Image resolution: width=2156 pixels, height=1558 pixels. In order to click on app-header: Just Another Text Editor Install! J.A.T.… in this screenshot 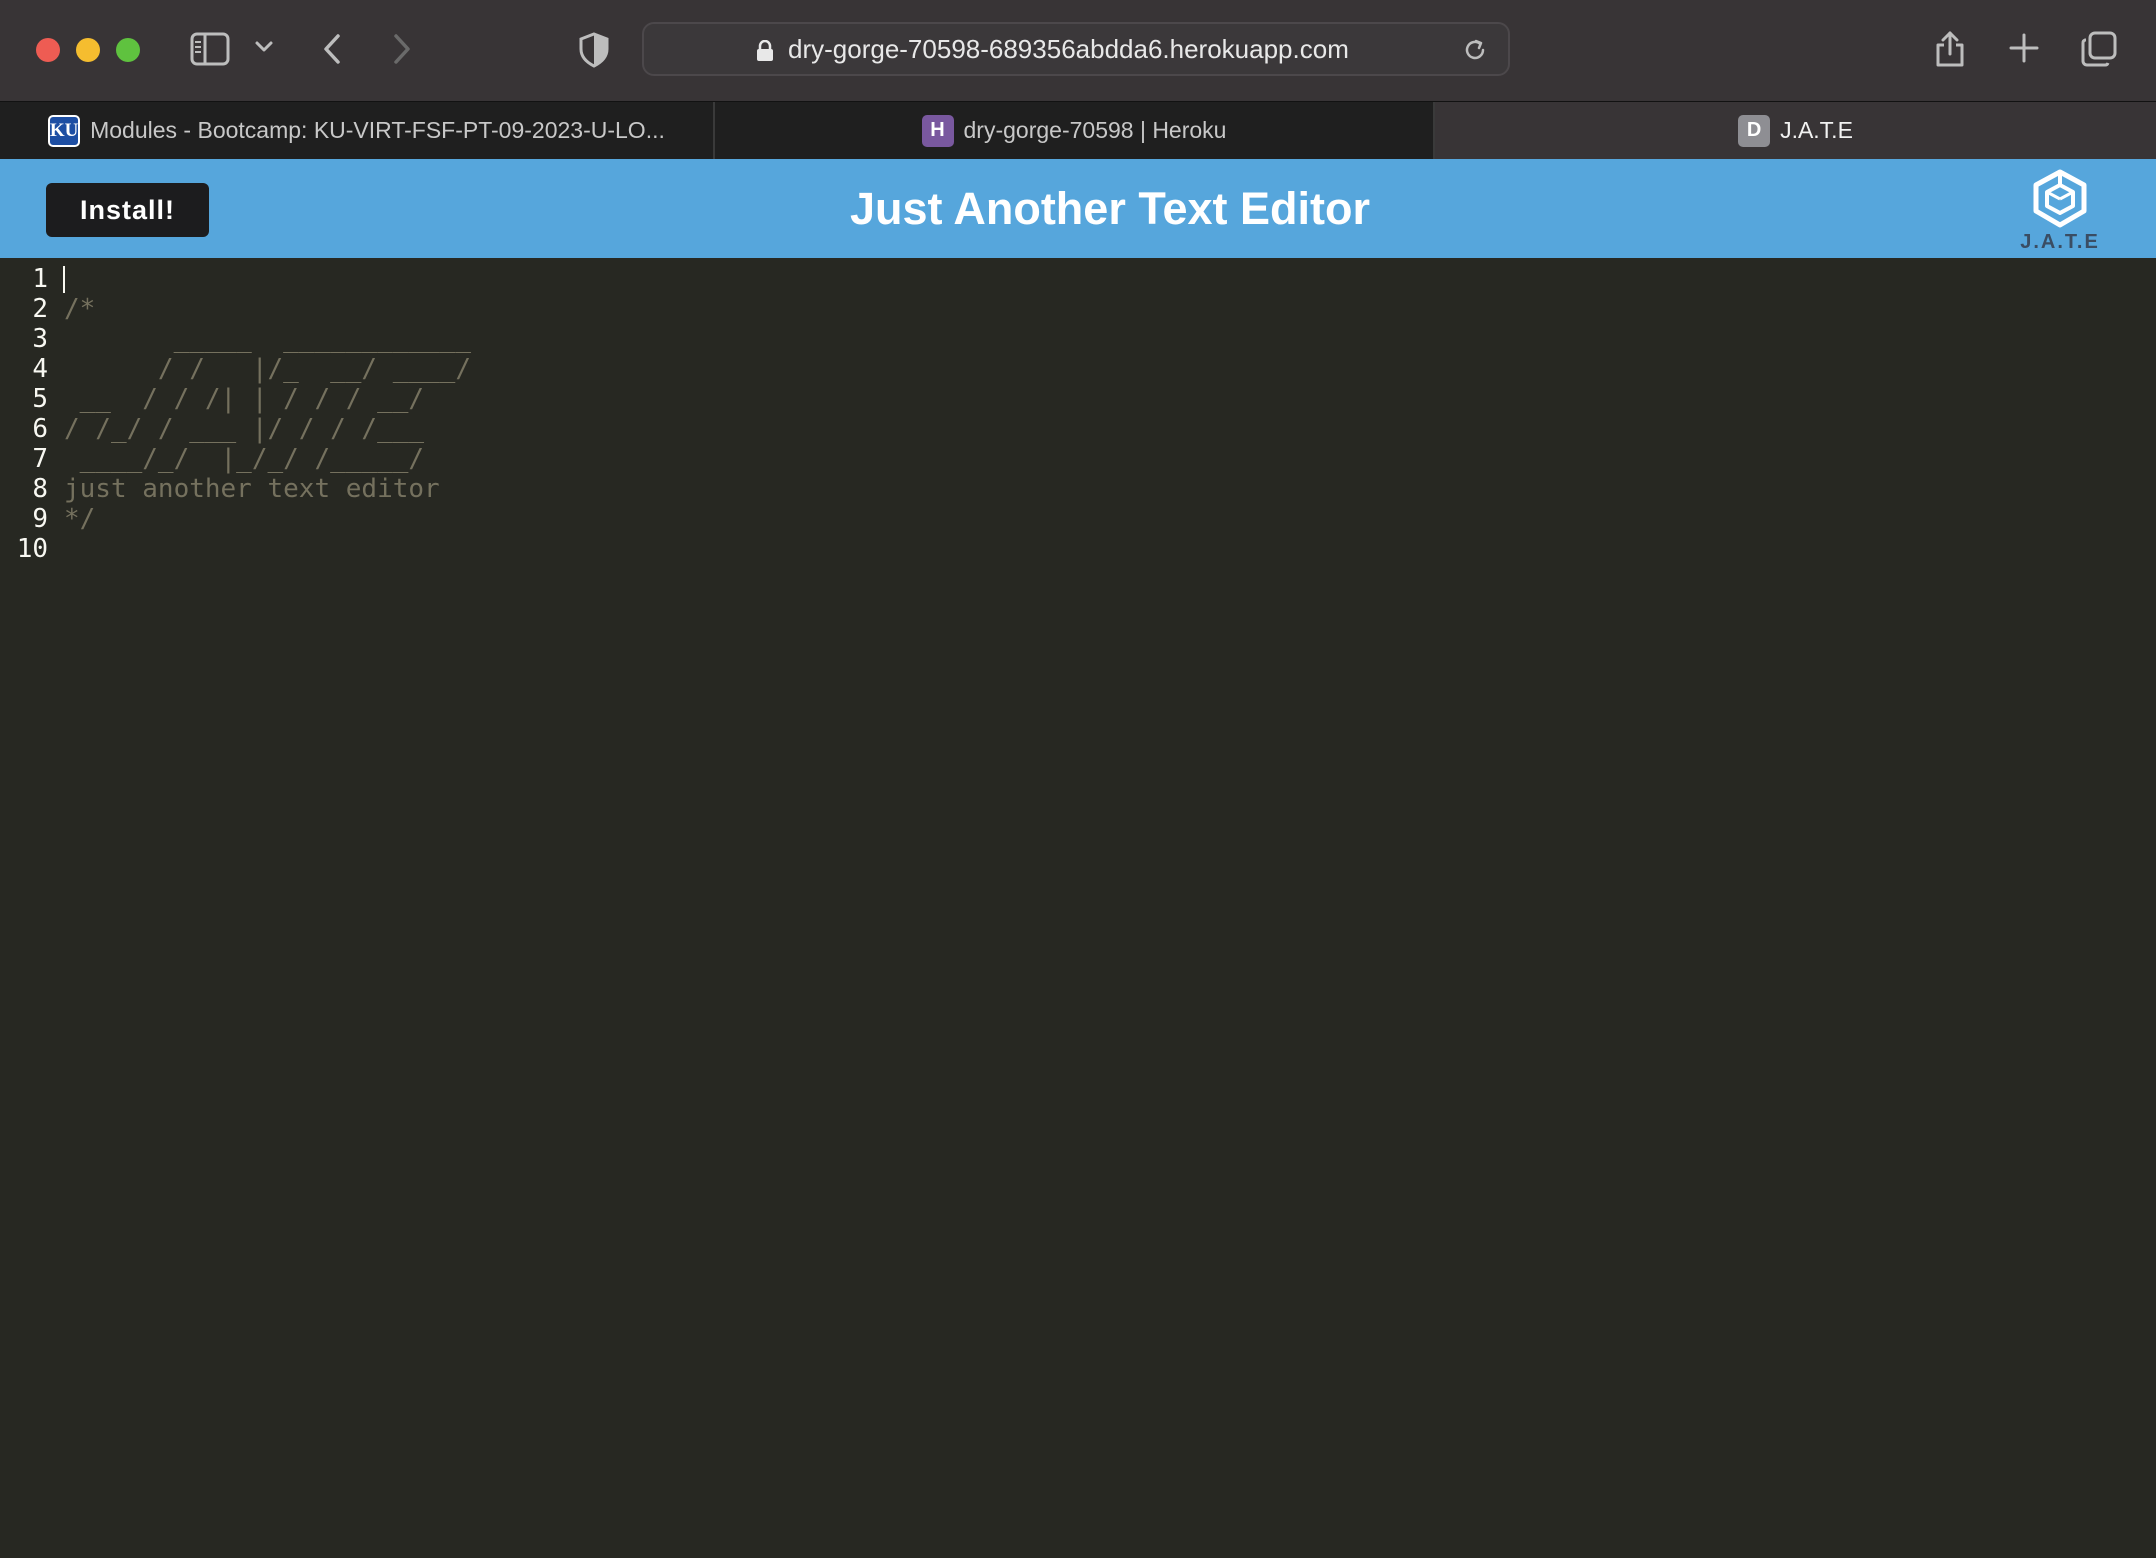, I will do `click(1078, 208)`.